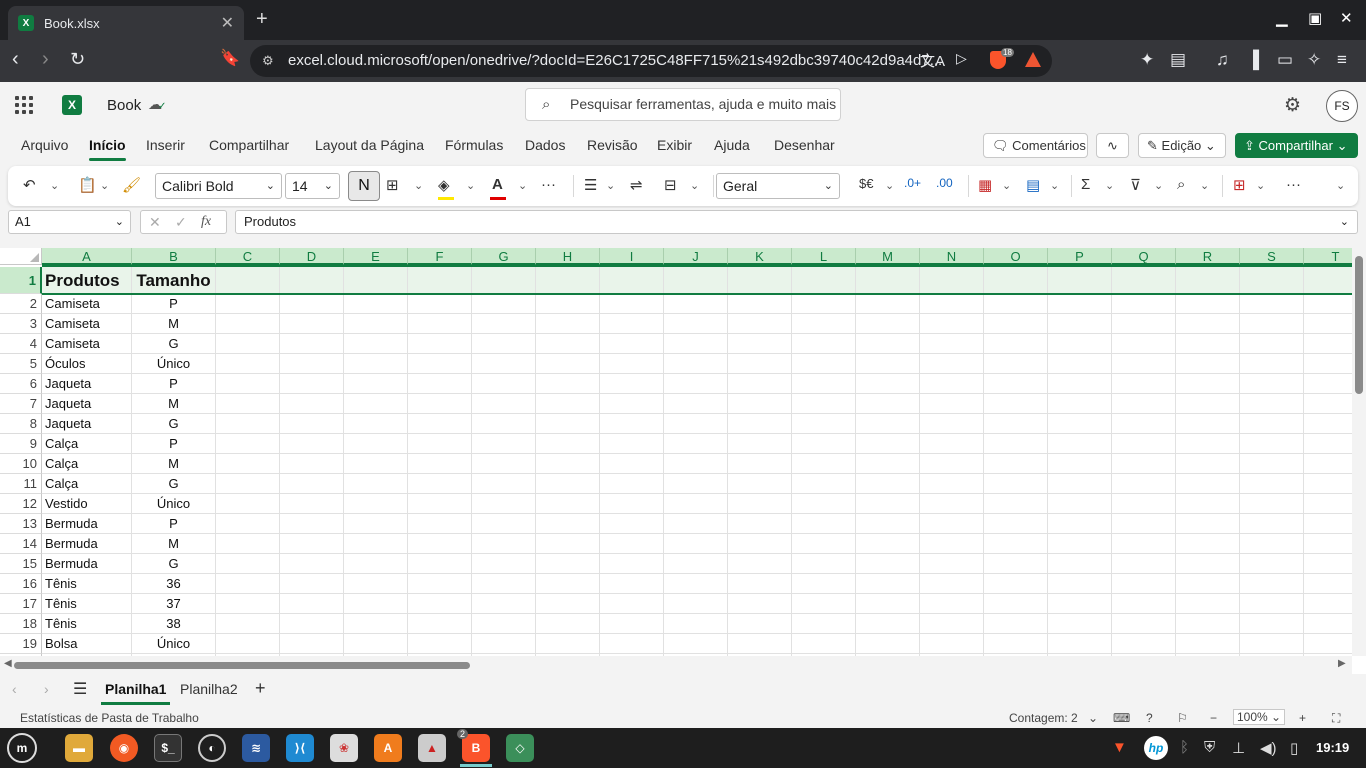 The height and width of the screenshot is (768, 1366). I want to click on font-size-dropdown: 14 ⌄, so click(312, 186).